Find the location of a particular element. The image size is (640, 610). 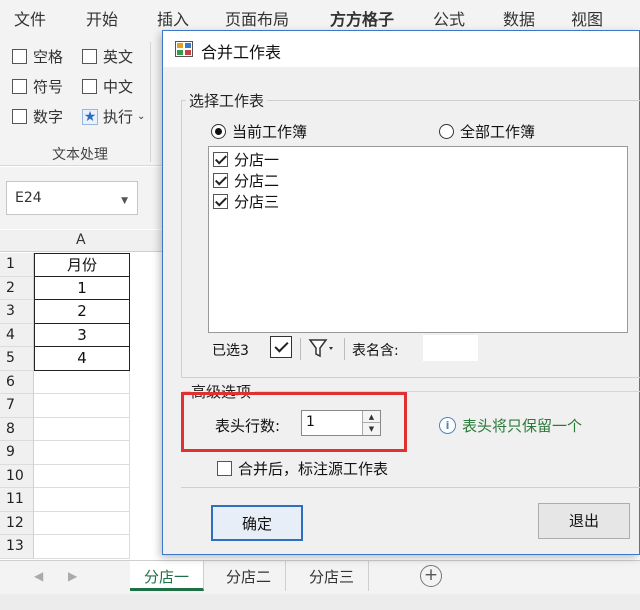

list-item: 分店二 is located at coordinates (246, 180).